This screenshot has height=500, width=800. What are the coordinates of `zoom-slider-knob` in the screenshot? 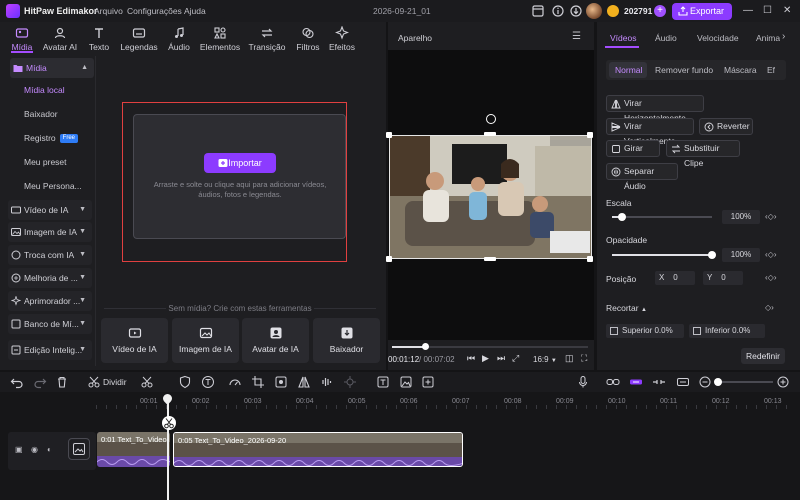 It's located at (718, 382).